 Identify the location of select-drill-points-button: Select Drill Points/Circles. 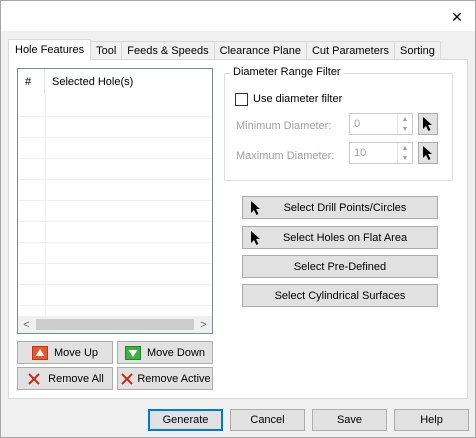
(340, 207).